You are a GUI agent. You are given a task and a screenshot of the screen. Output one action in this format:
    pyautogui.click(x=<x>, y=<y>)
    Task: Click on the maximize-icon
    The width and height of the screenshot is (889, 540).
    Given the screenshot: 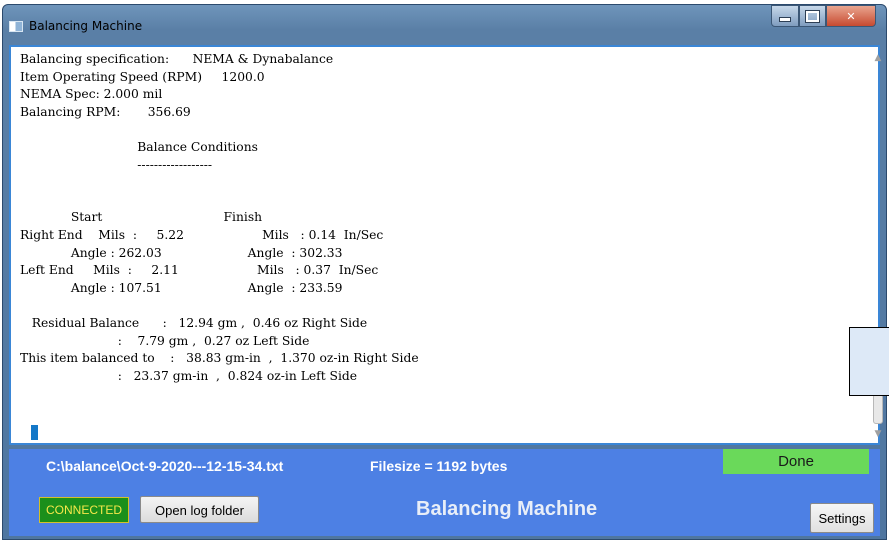 What is the action you would take?
    pyautogui.click(x=812, y=16)
    